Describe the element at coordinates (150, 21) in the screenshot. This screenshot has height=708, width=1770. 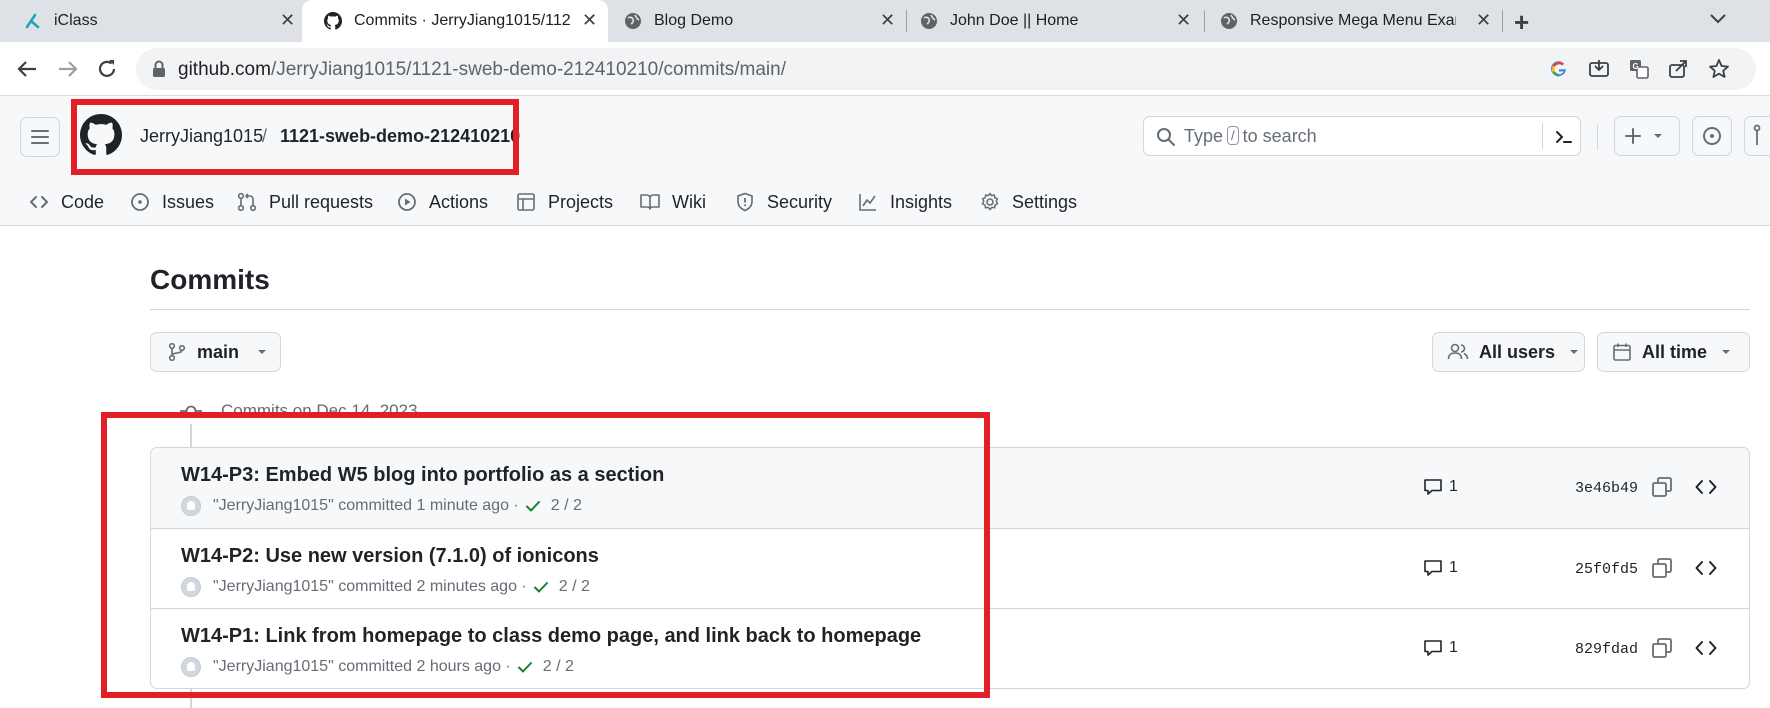
I see `browser-tab-iclass: iClass ✕` at that location.